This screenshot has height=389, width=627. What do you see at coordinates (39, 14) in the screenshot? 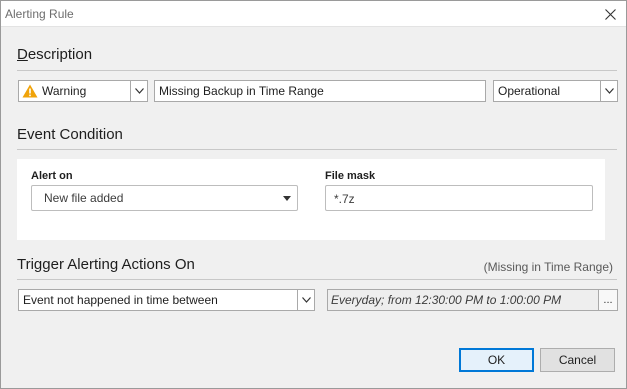
I see `window-title: Alerting Rule` at bounding box center [39, 14].